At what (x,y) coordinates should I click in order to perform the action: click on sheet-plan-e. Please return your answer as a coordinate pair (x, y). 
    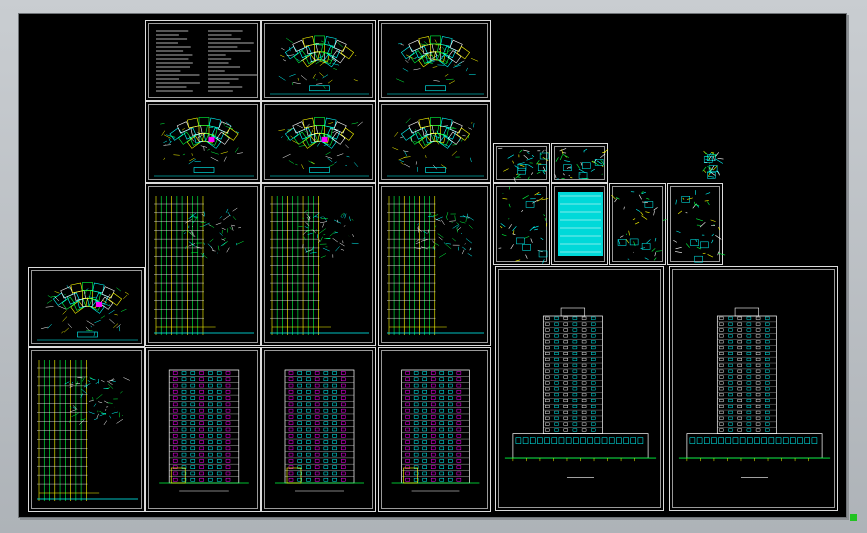
    Looking at the image, I should click on (434, 142).